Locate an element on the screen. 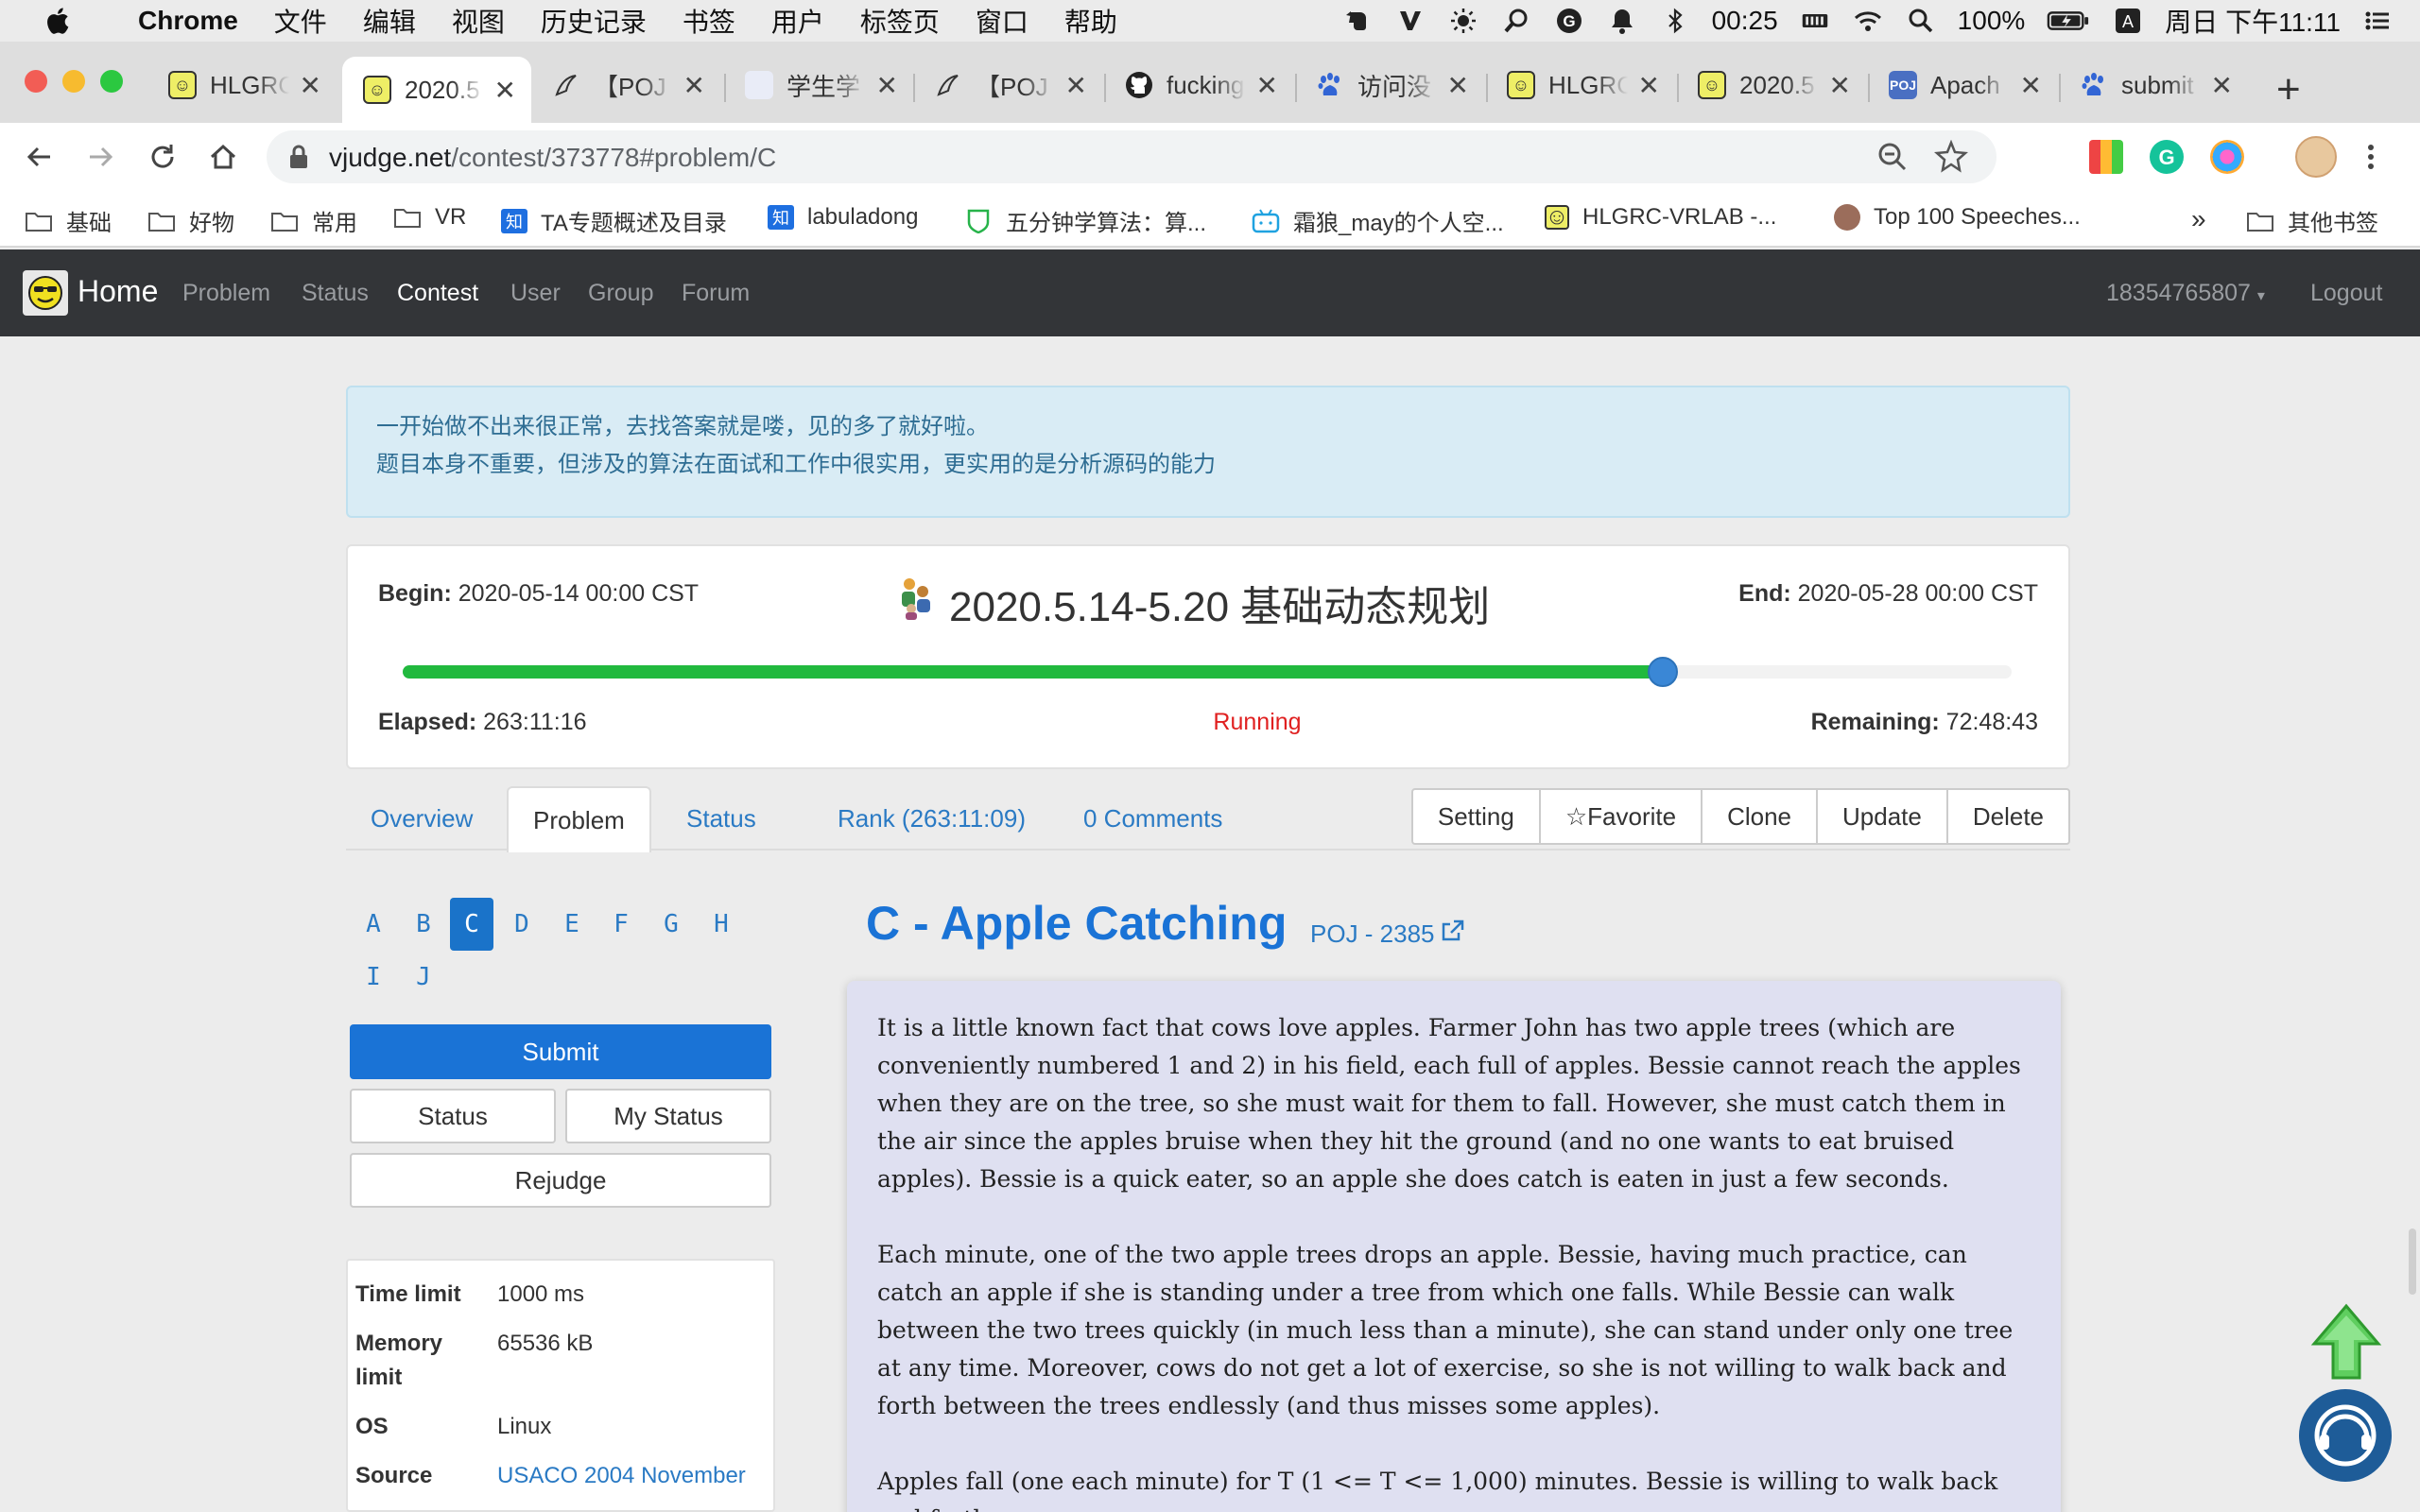 This screenshot has width=2420, height=1512. new-tab-button: + is located at coordinates (2288, 89).